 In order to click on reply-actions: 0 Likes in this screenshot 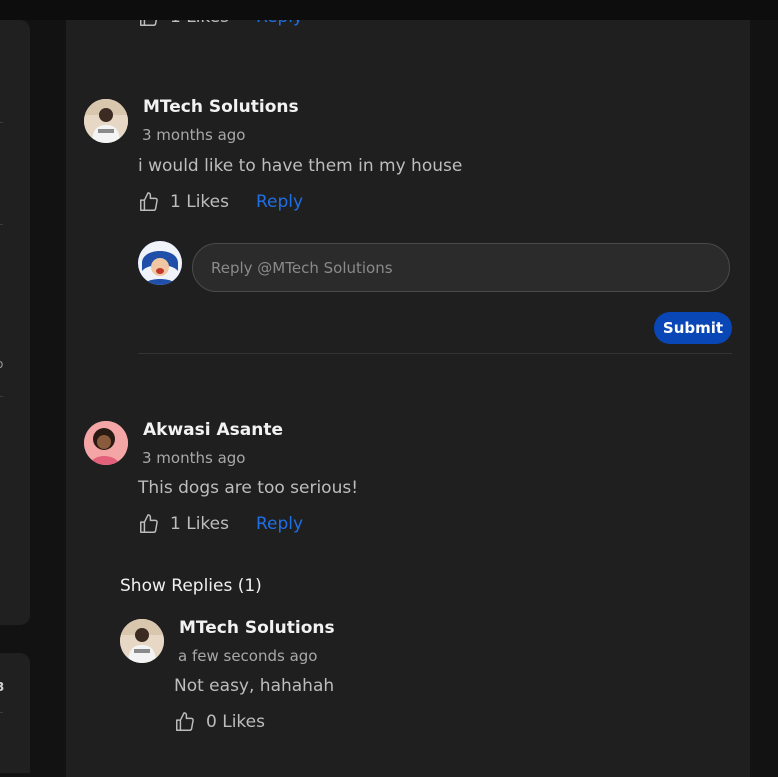, I will do `click(219, 722)`.